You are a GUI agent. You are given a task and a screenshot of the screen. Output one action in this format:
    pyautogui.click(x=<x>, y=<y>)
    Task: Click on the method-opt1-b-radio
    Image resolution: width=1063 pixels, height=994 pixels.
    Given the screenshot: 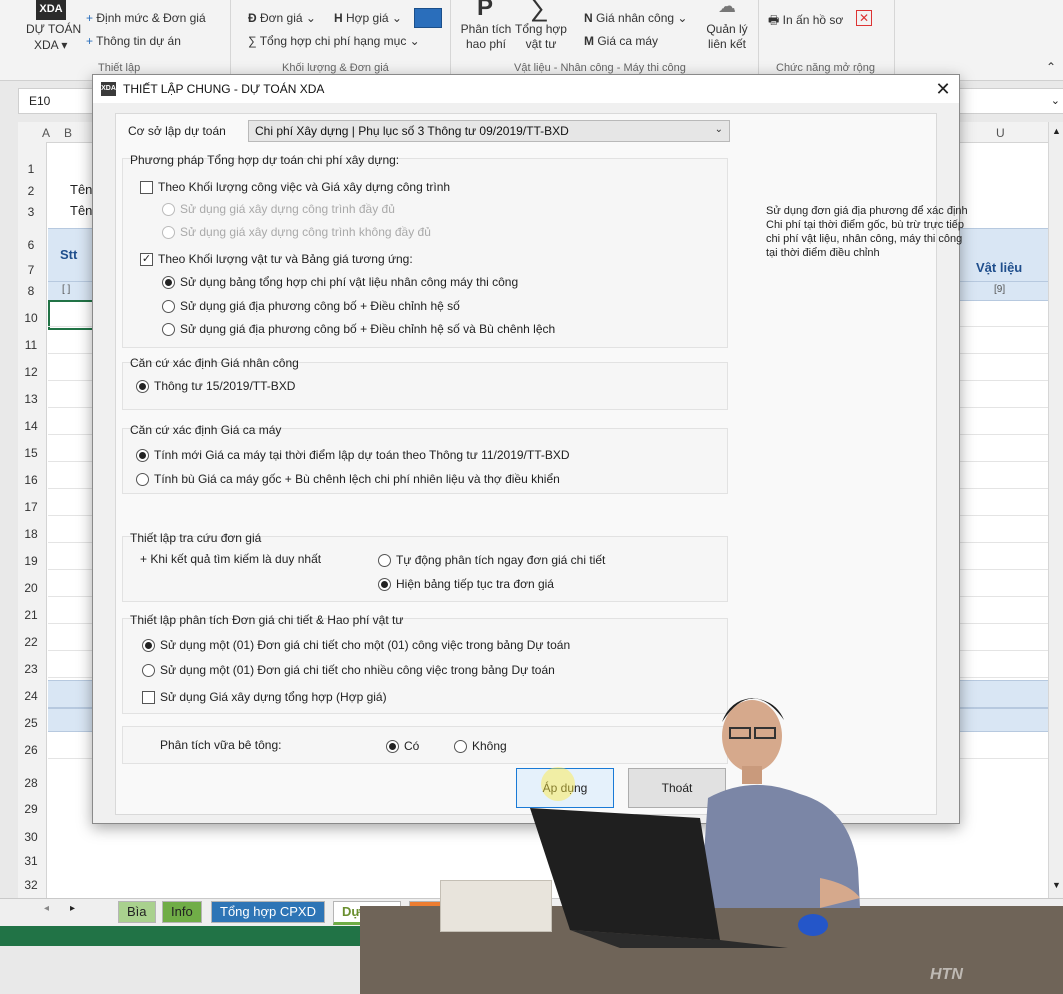 What is the action you would take?
    pyautogui.click(x=168, y=232)
    